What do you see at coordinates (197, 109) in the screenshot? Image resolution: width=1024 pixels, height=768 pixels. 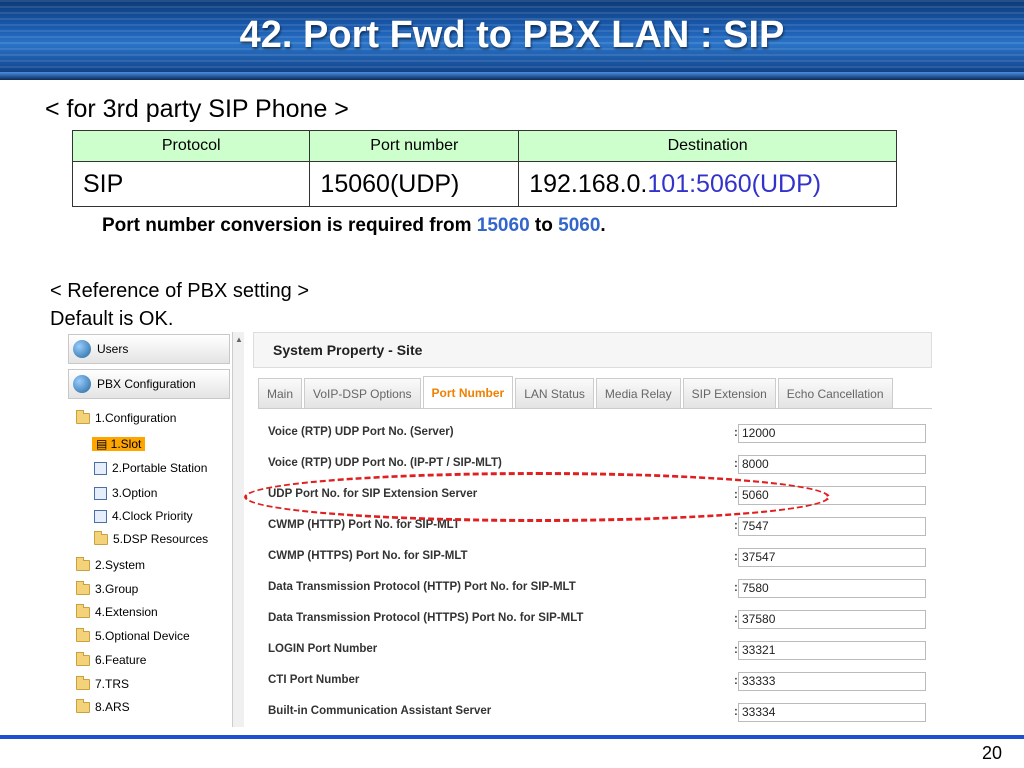 I see `subtitle: < for 3rd party SIP Phone >` at bounding box center [197, 109].